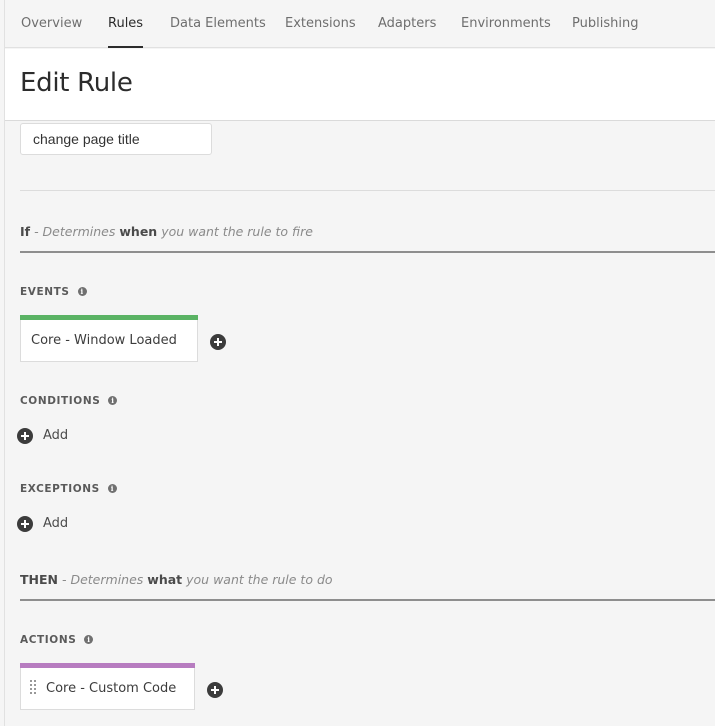  What do you see at coordinates (407, 24) in the screenshot?
I see `tab-adapters: Adapters` at bounding box center [407, 24].